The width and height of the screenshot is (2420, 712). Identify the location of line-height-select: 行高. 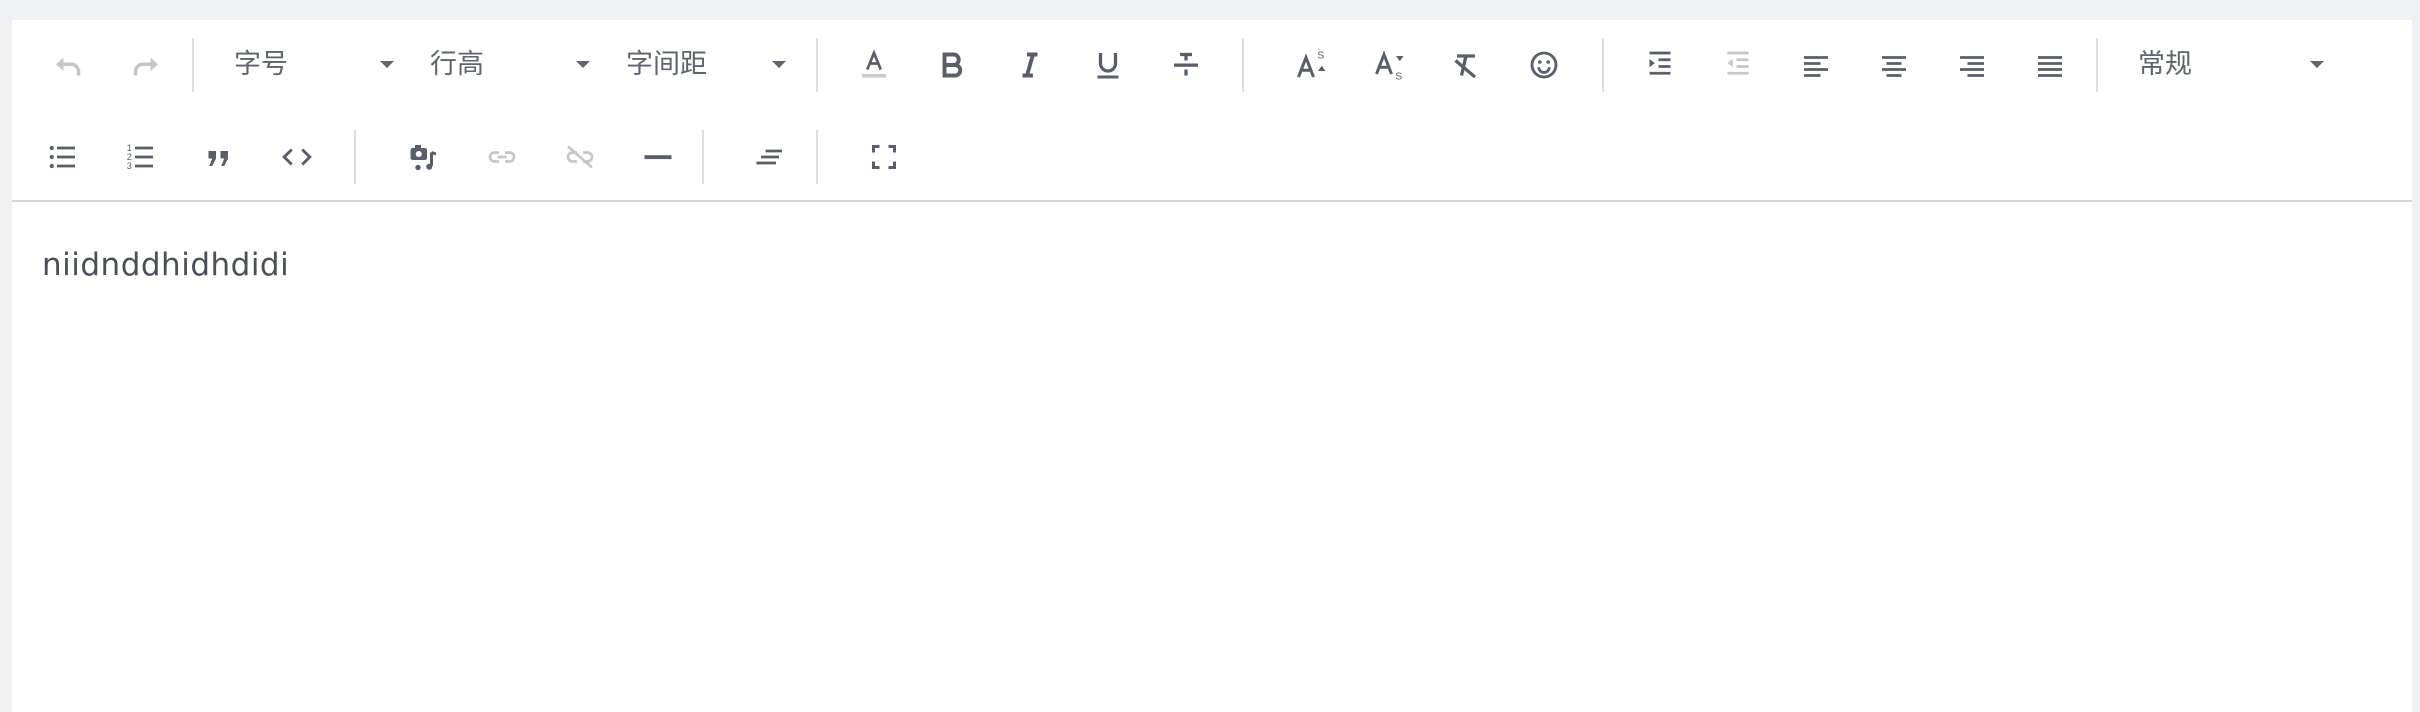
(510, 65).